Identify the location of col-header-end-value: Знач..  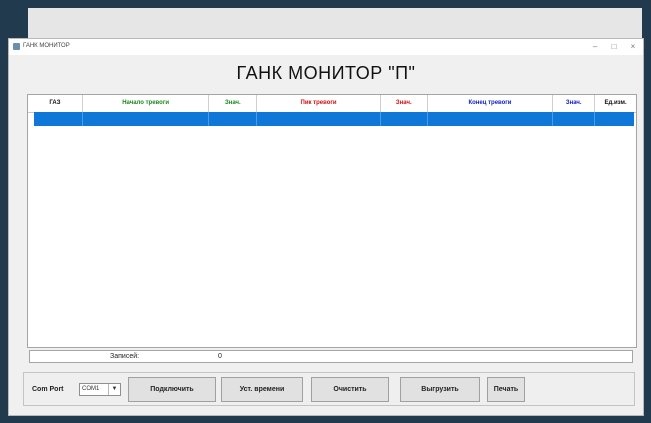
(574, 103).